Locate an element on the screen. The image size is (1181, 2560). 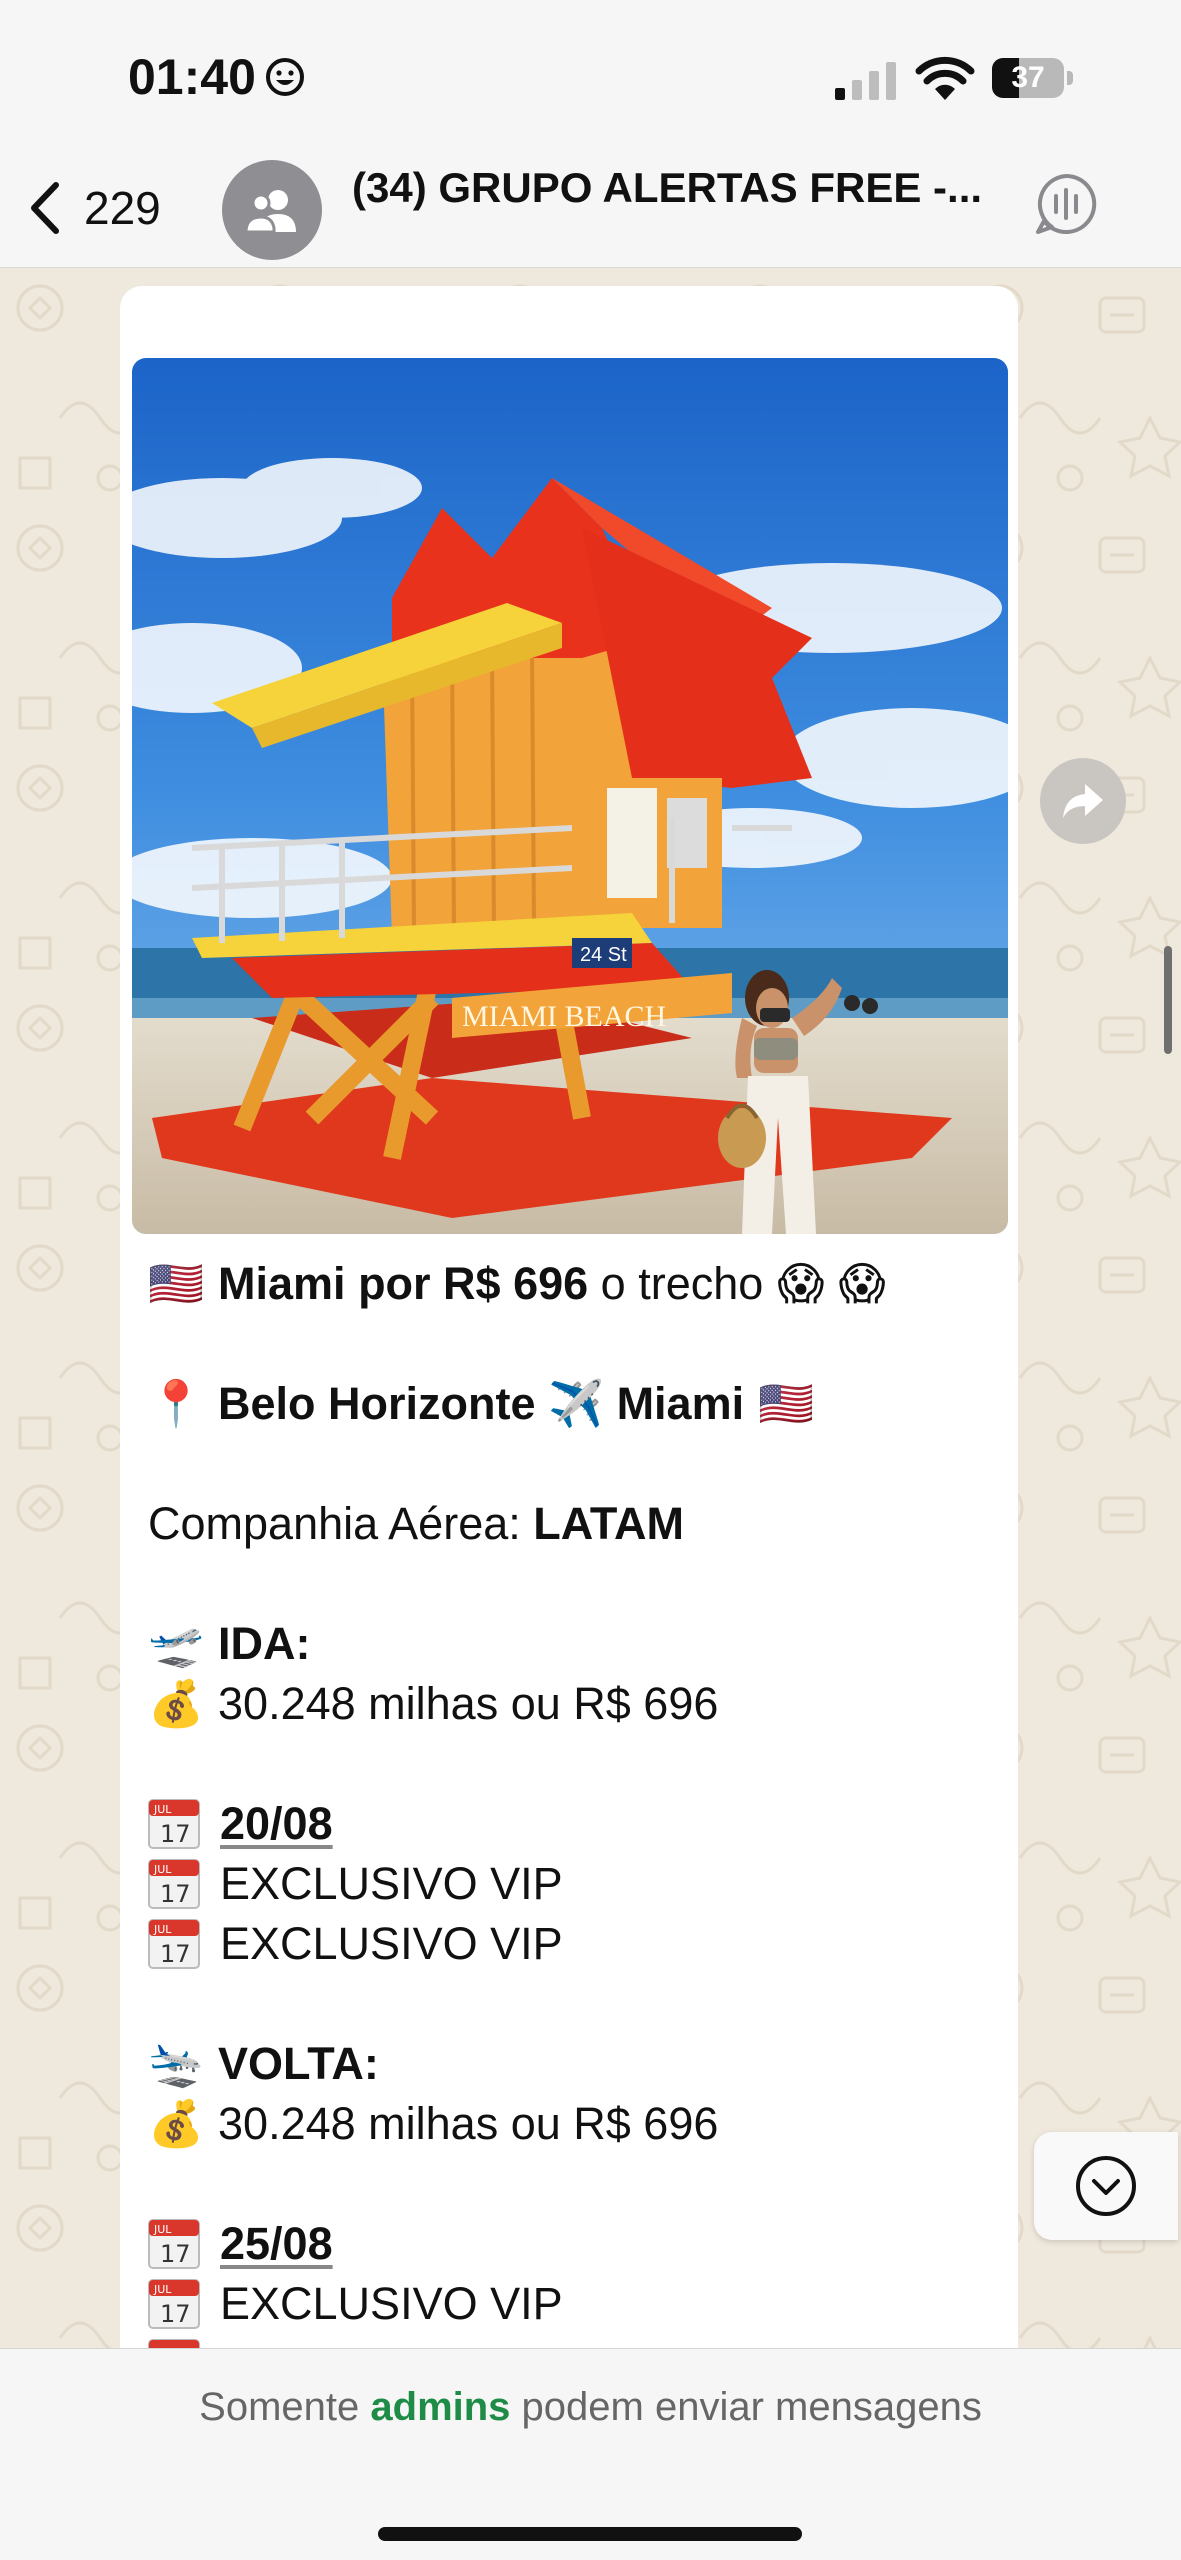
volta-price-line: 💰 30.248 milhas ou R$ 696 is located at coordinates (578, 2124).